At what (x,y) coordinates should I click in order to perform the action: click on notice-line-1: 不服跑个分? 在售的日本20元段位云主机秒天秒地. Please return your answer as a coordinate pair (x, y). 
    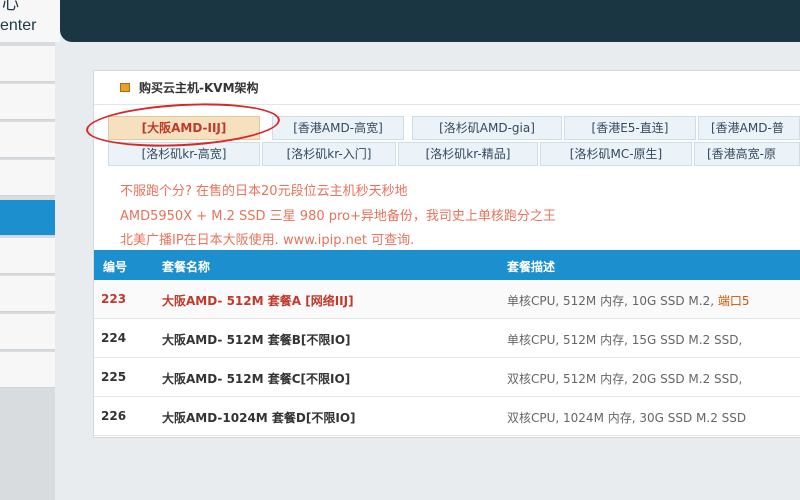
    Looking at the image, I should click on (264, 191).